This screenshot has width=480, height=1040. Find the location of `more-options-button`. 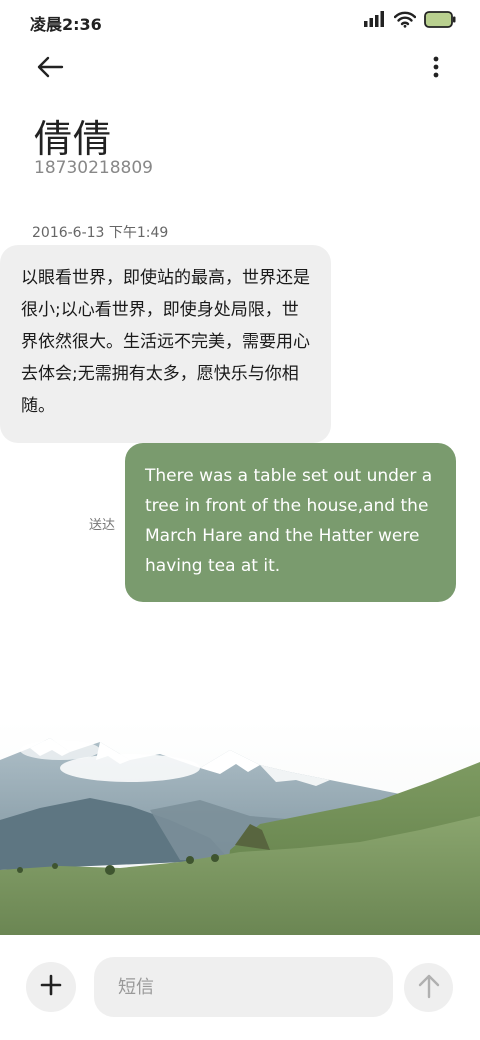

more-options-button is located at coordinates (436, 69).